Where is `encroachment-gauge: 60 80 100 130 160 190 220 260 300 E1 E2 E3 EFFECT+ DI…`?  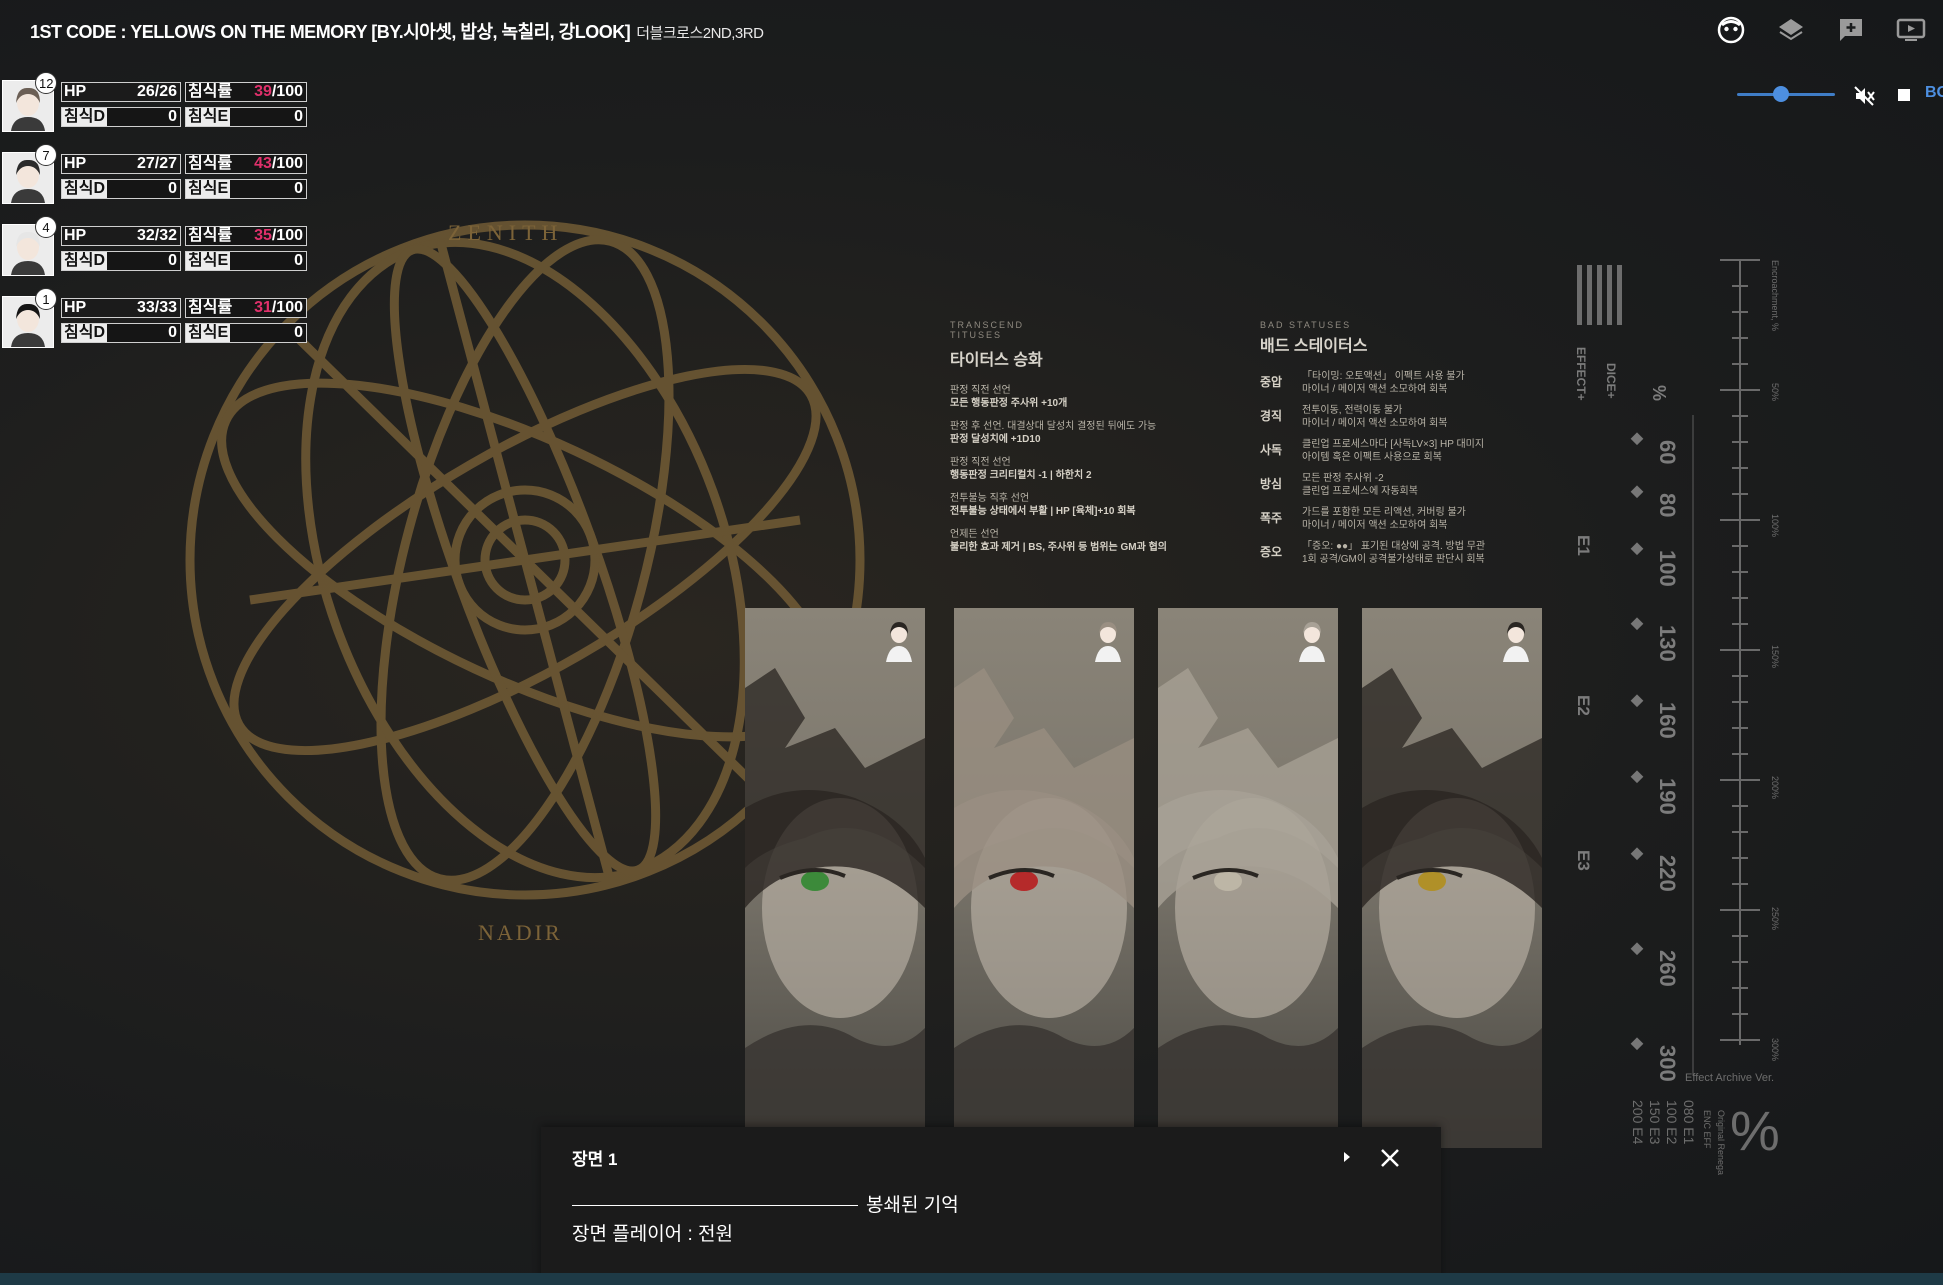
encroachment-gauge: 60 80 100 130 160 190 220 260 300 E1 E2 E3 EFFECT+ DI… is located at coordinates (1677, 717).